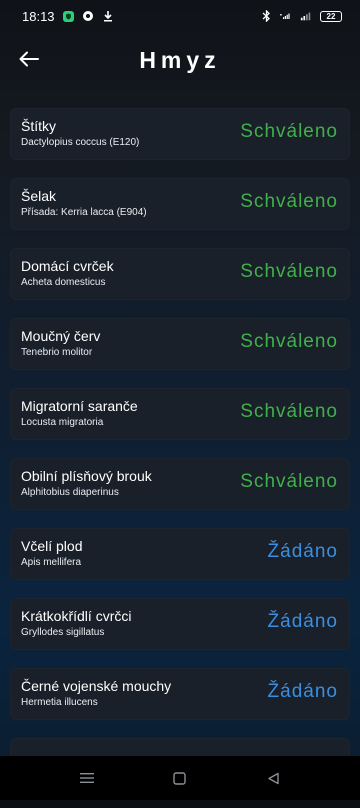  I want to click on item-title: Obilní plísňový brouk, so click(86, 476).